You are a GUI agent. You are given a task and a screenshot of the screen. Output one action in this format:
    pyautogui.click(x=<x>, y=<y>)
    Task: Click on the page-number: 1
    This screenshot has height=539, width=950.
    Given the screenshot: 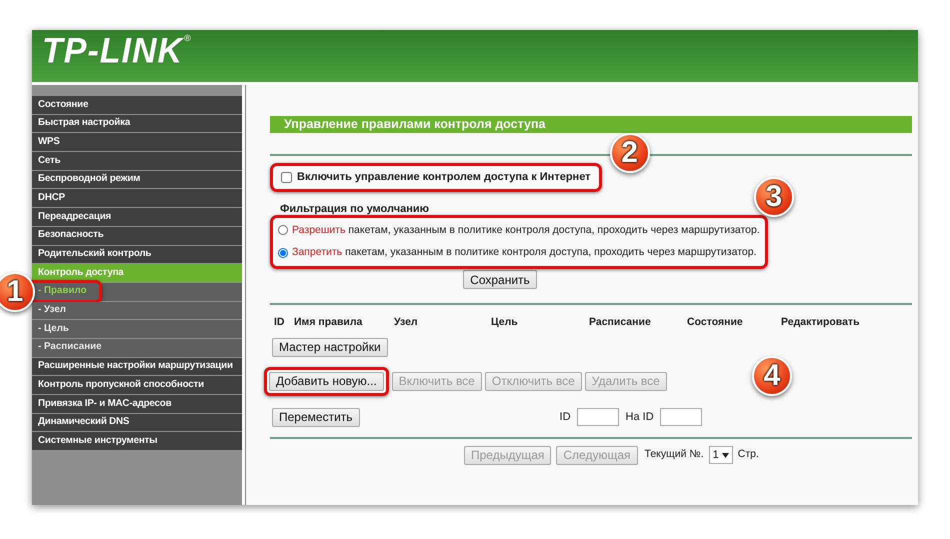 What is the action you would take?
    pyautogui.click(x=715, y=455)
    